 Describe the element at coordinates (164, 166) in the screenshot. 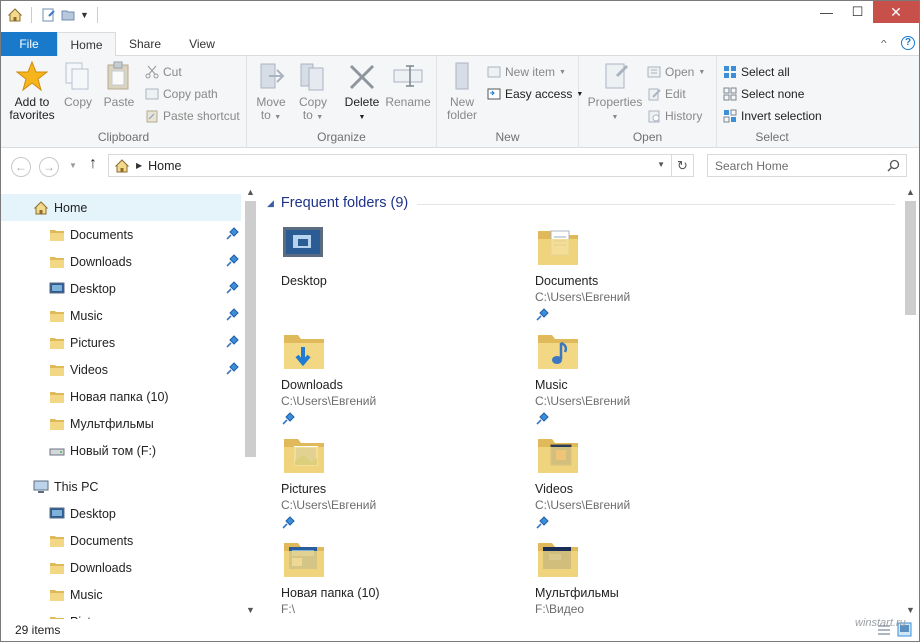

I see `breadcrumb-home: Home` at that location.